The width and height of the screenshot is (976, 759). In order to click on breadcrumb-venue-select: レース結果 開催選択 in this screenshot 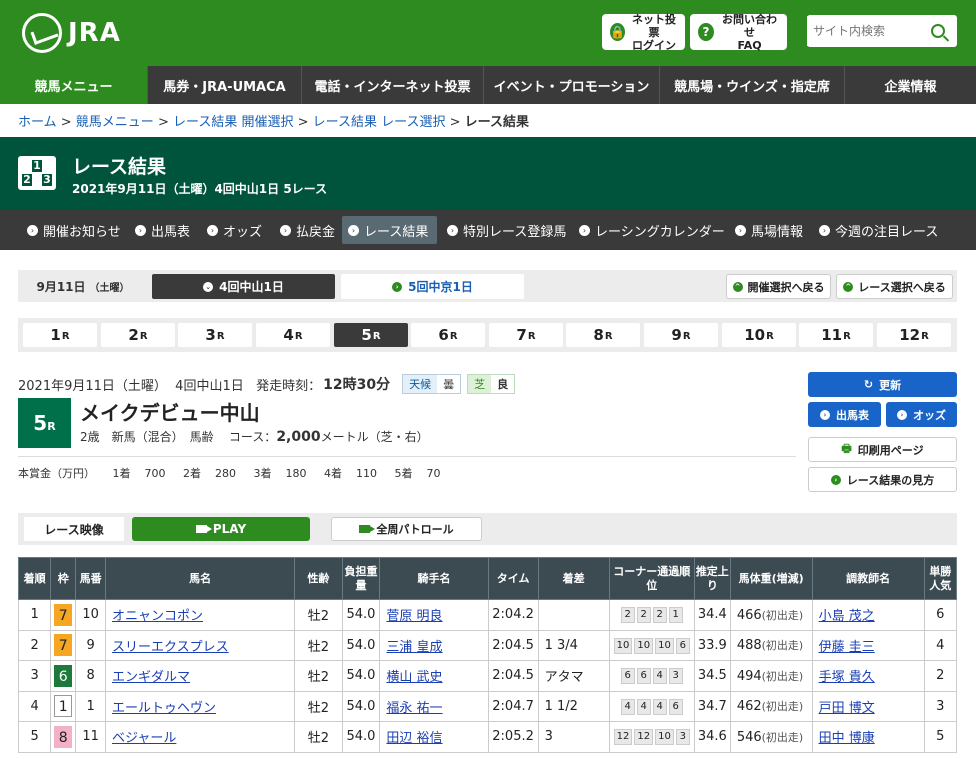, I will do `click(233, 122)`.